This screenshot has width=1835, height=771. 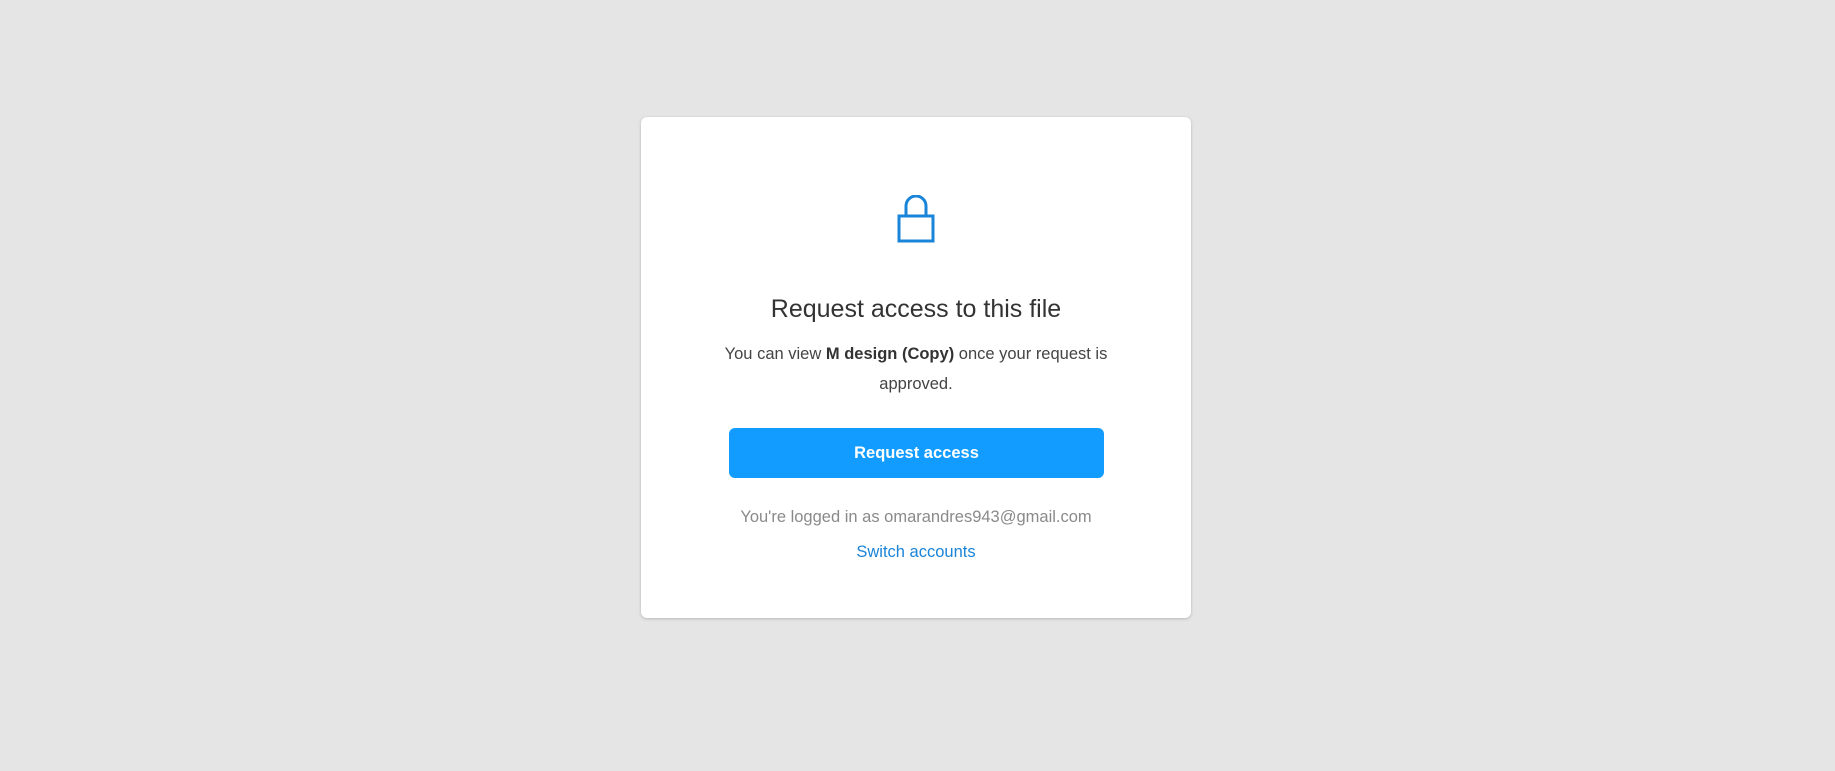 I want to click on lock-icon, so click(x=916, y=218).